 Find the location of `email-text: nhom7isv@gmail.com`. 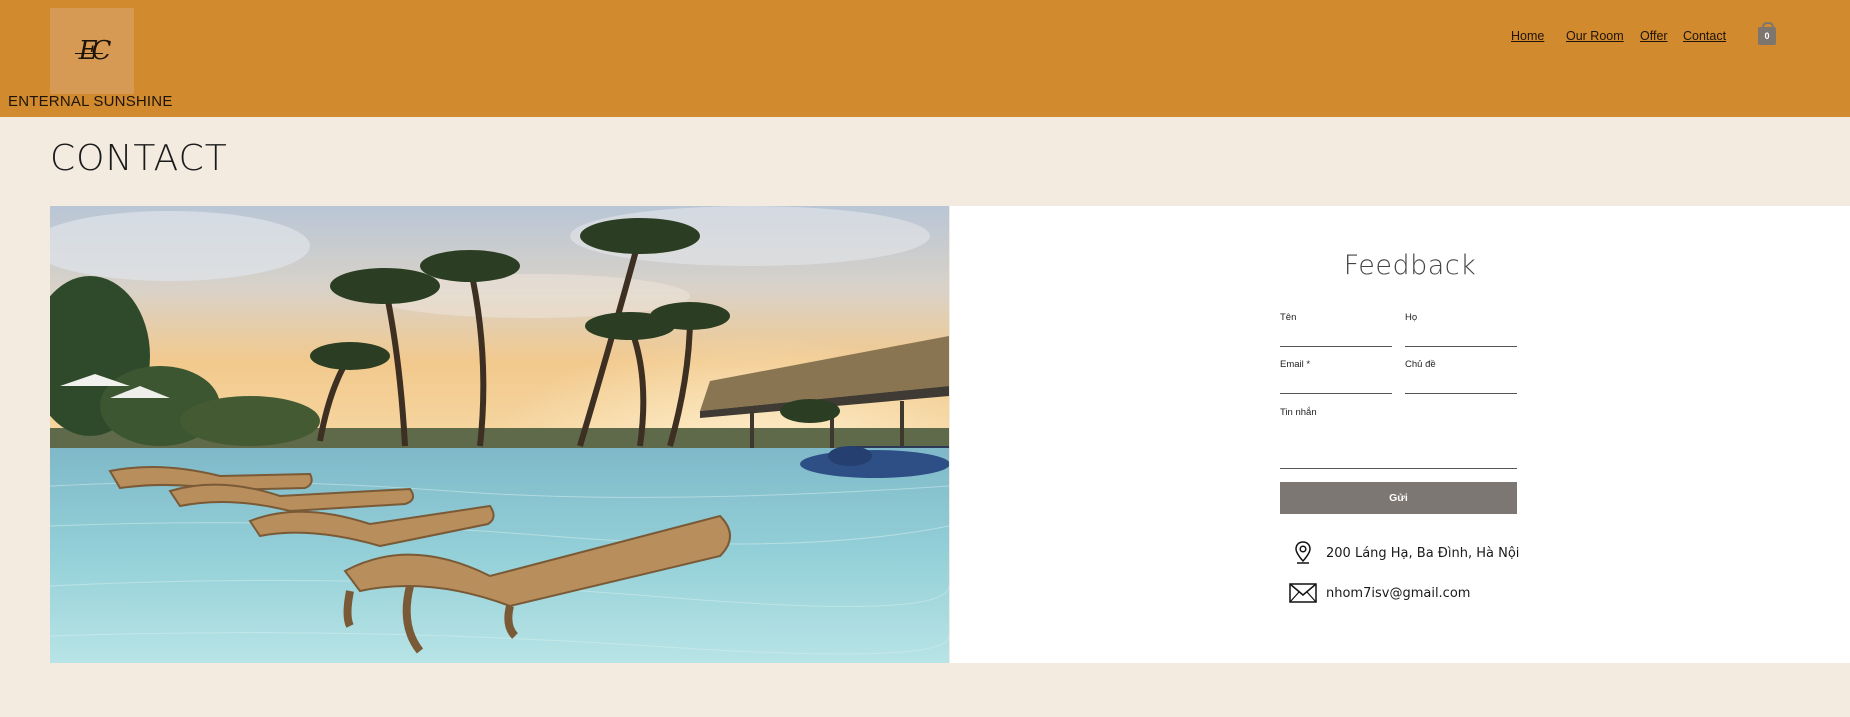

email-text: nhom7isv@gmail.com is located at coordinates (1398, 593).